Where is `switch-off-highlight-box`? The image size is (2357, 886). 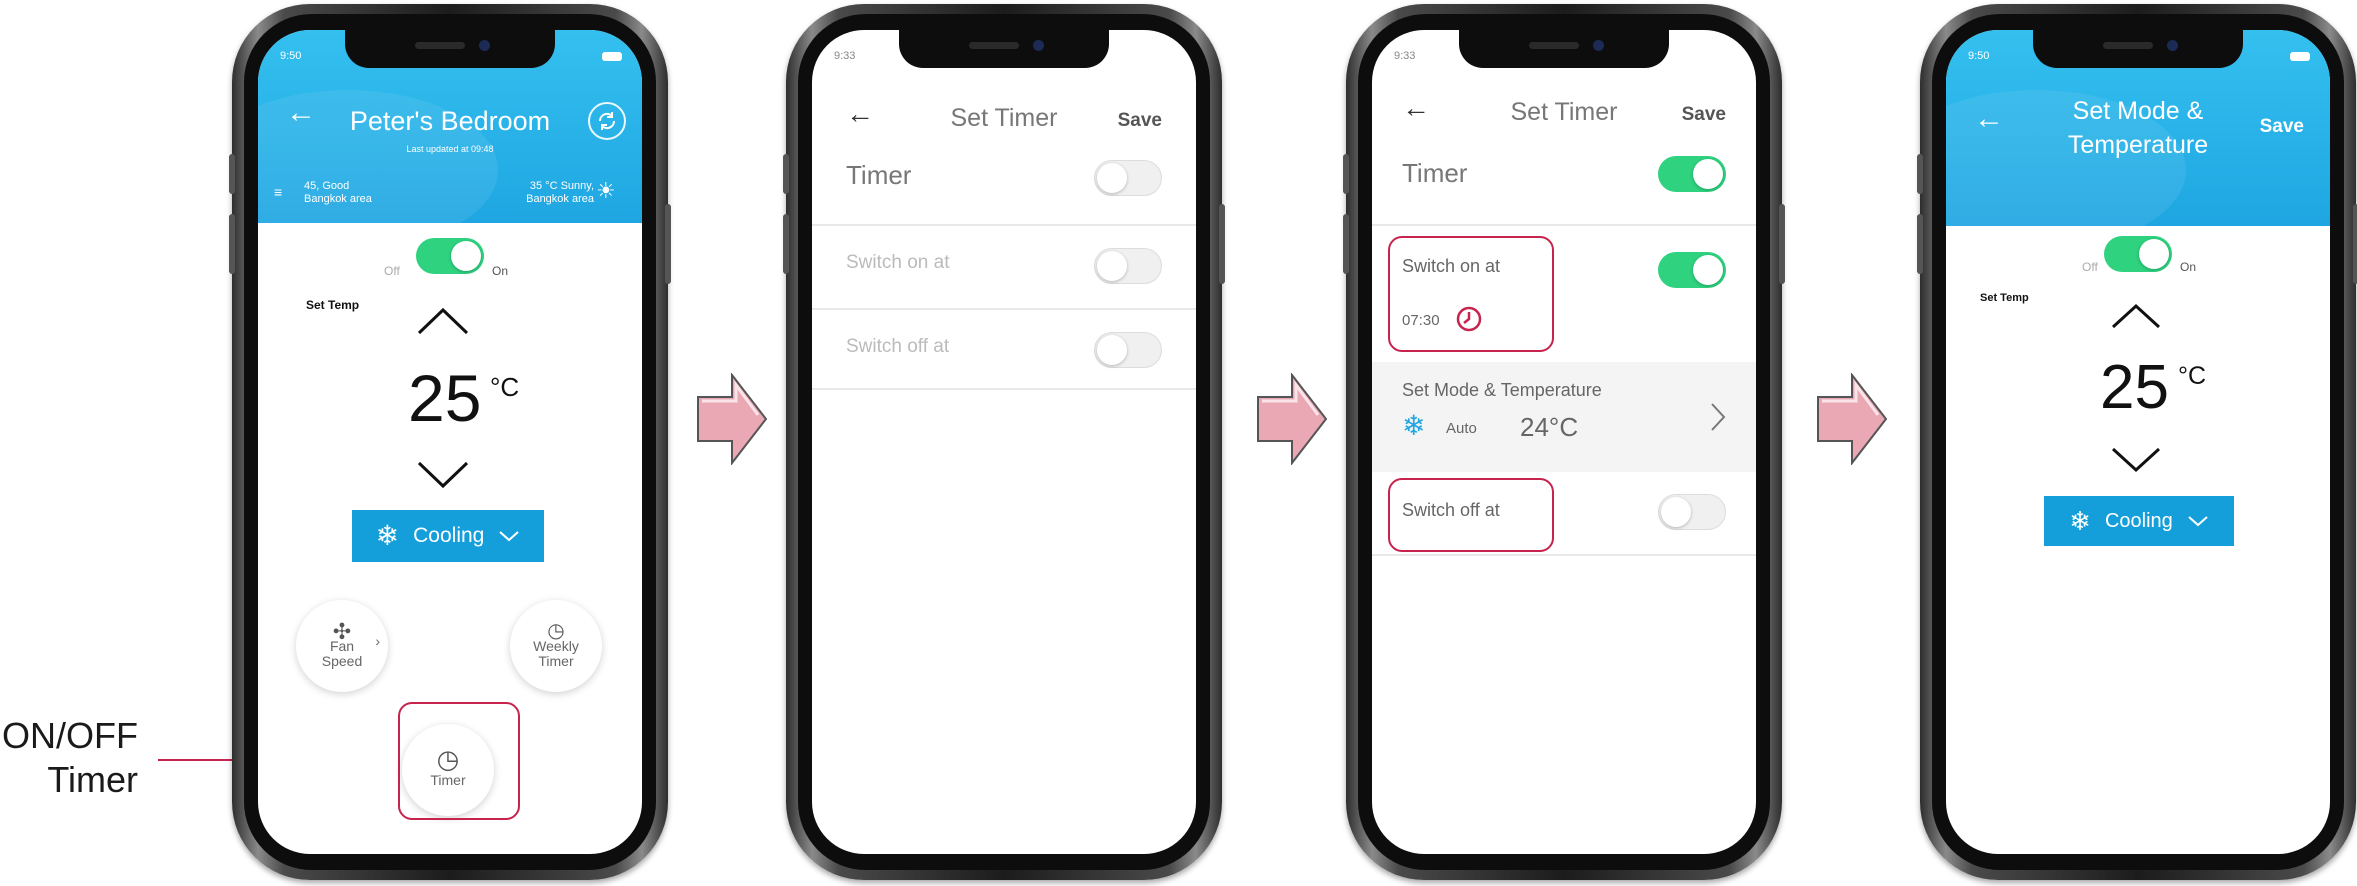
switch-off-highlight-box is located at coordinates (1471, 515).